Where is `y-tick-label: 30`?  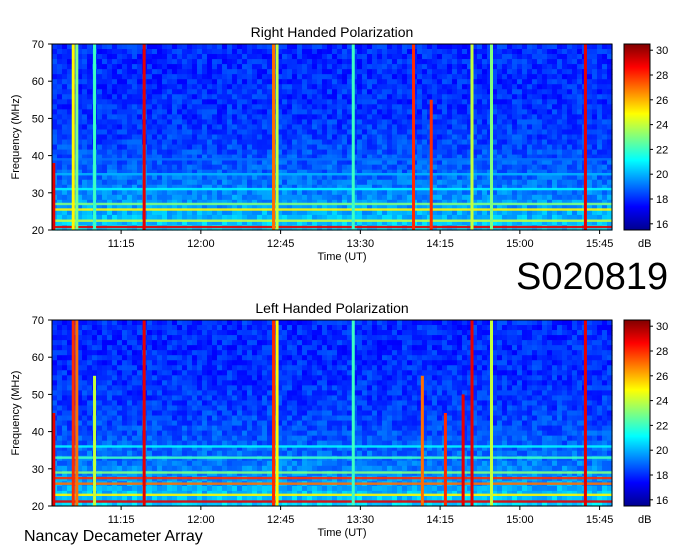 y-tick-label: 30 is located at coordinates (38, 194).